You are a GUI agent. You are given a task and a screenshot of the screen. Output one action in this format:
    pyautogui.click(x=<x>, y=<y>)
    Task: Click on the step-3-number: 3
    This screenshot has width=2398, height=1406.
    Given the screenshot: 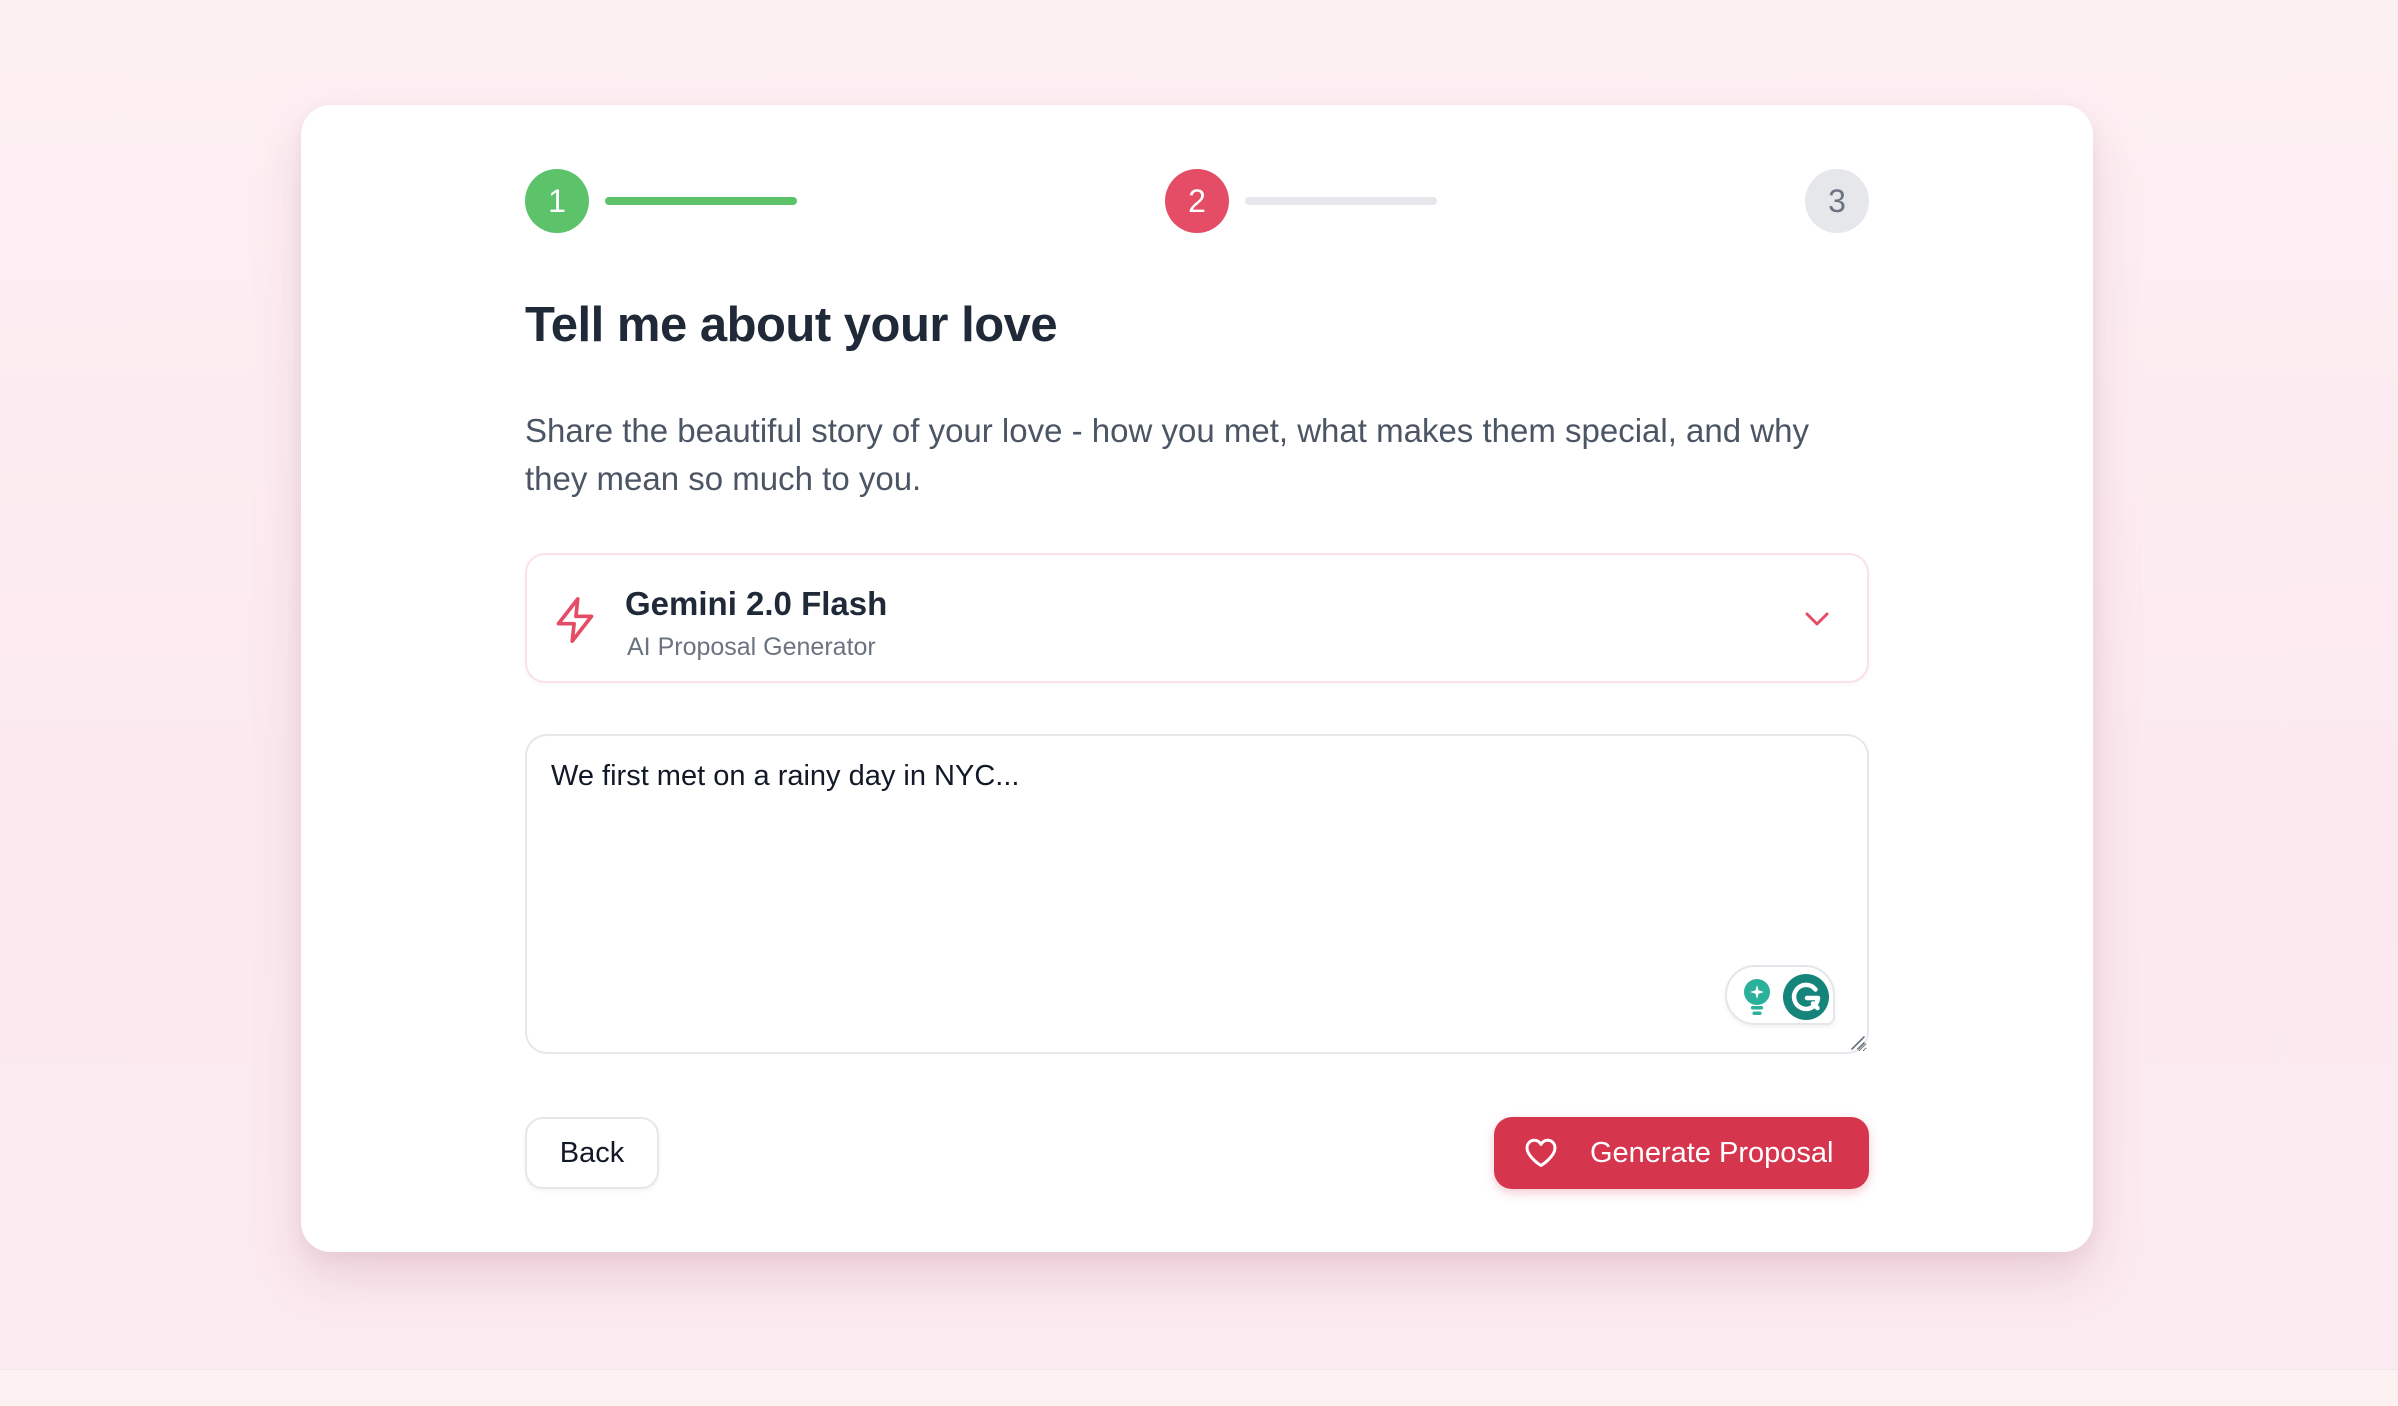 What is the action you would take?
    pyautogui.click(x=1837, y=200)
    